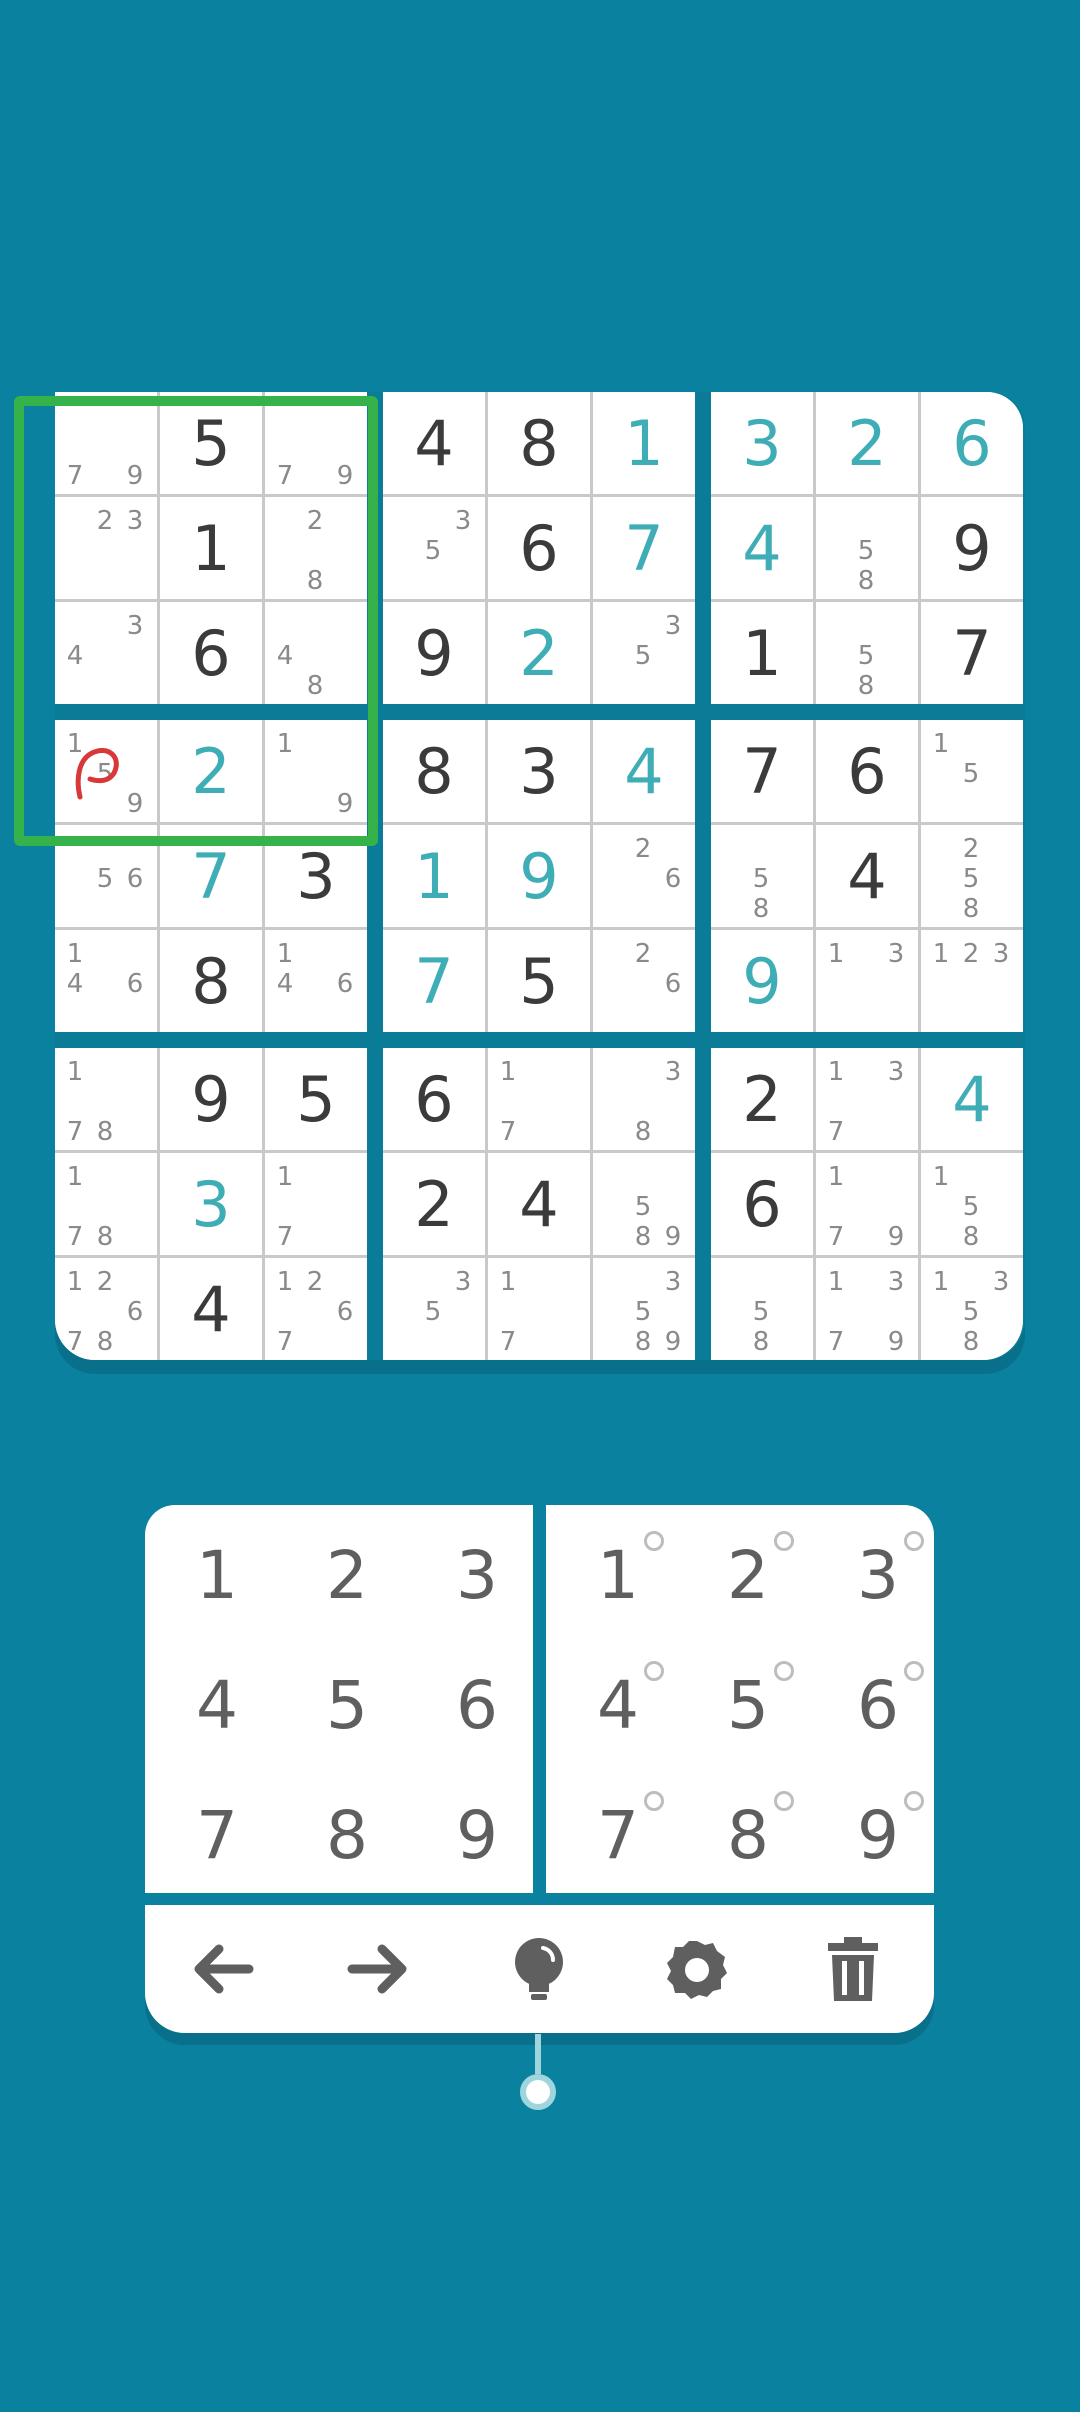 This screenshot has width=1080, height=2412. What do you see at coordinates (106, 548) in the screenshot?
I see `sudoku-cell: 23` at bounding box center [106, 548].